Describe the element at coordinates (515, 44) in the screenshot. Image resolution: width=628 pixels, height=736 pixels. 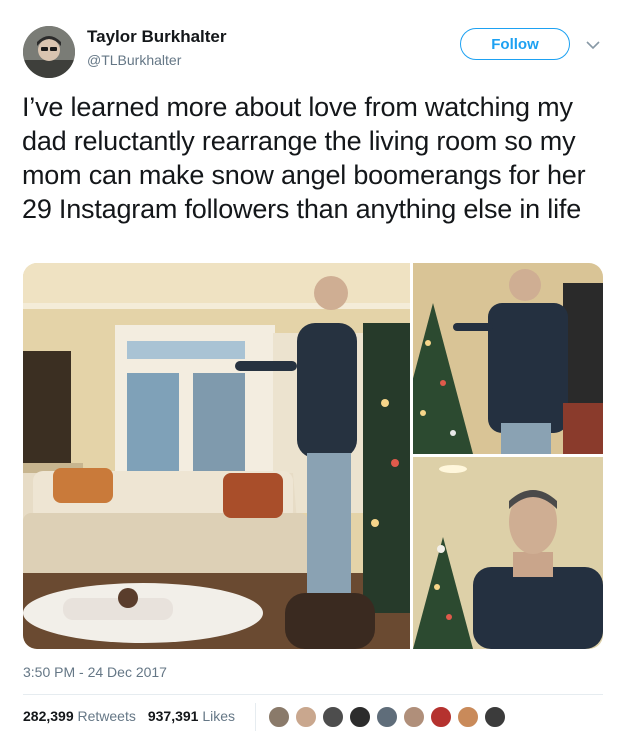
I see `follow-button: Follow` at that location.